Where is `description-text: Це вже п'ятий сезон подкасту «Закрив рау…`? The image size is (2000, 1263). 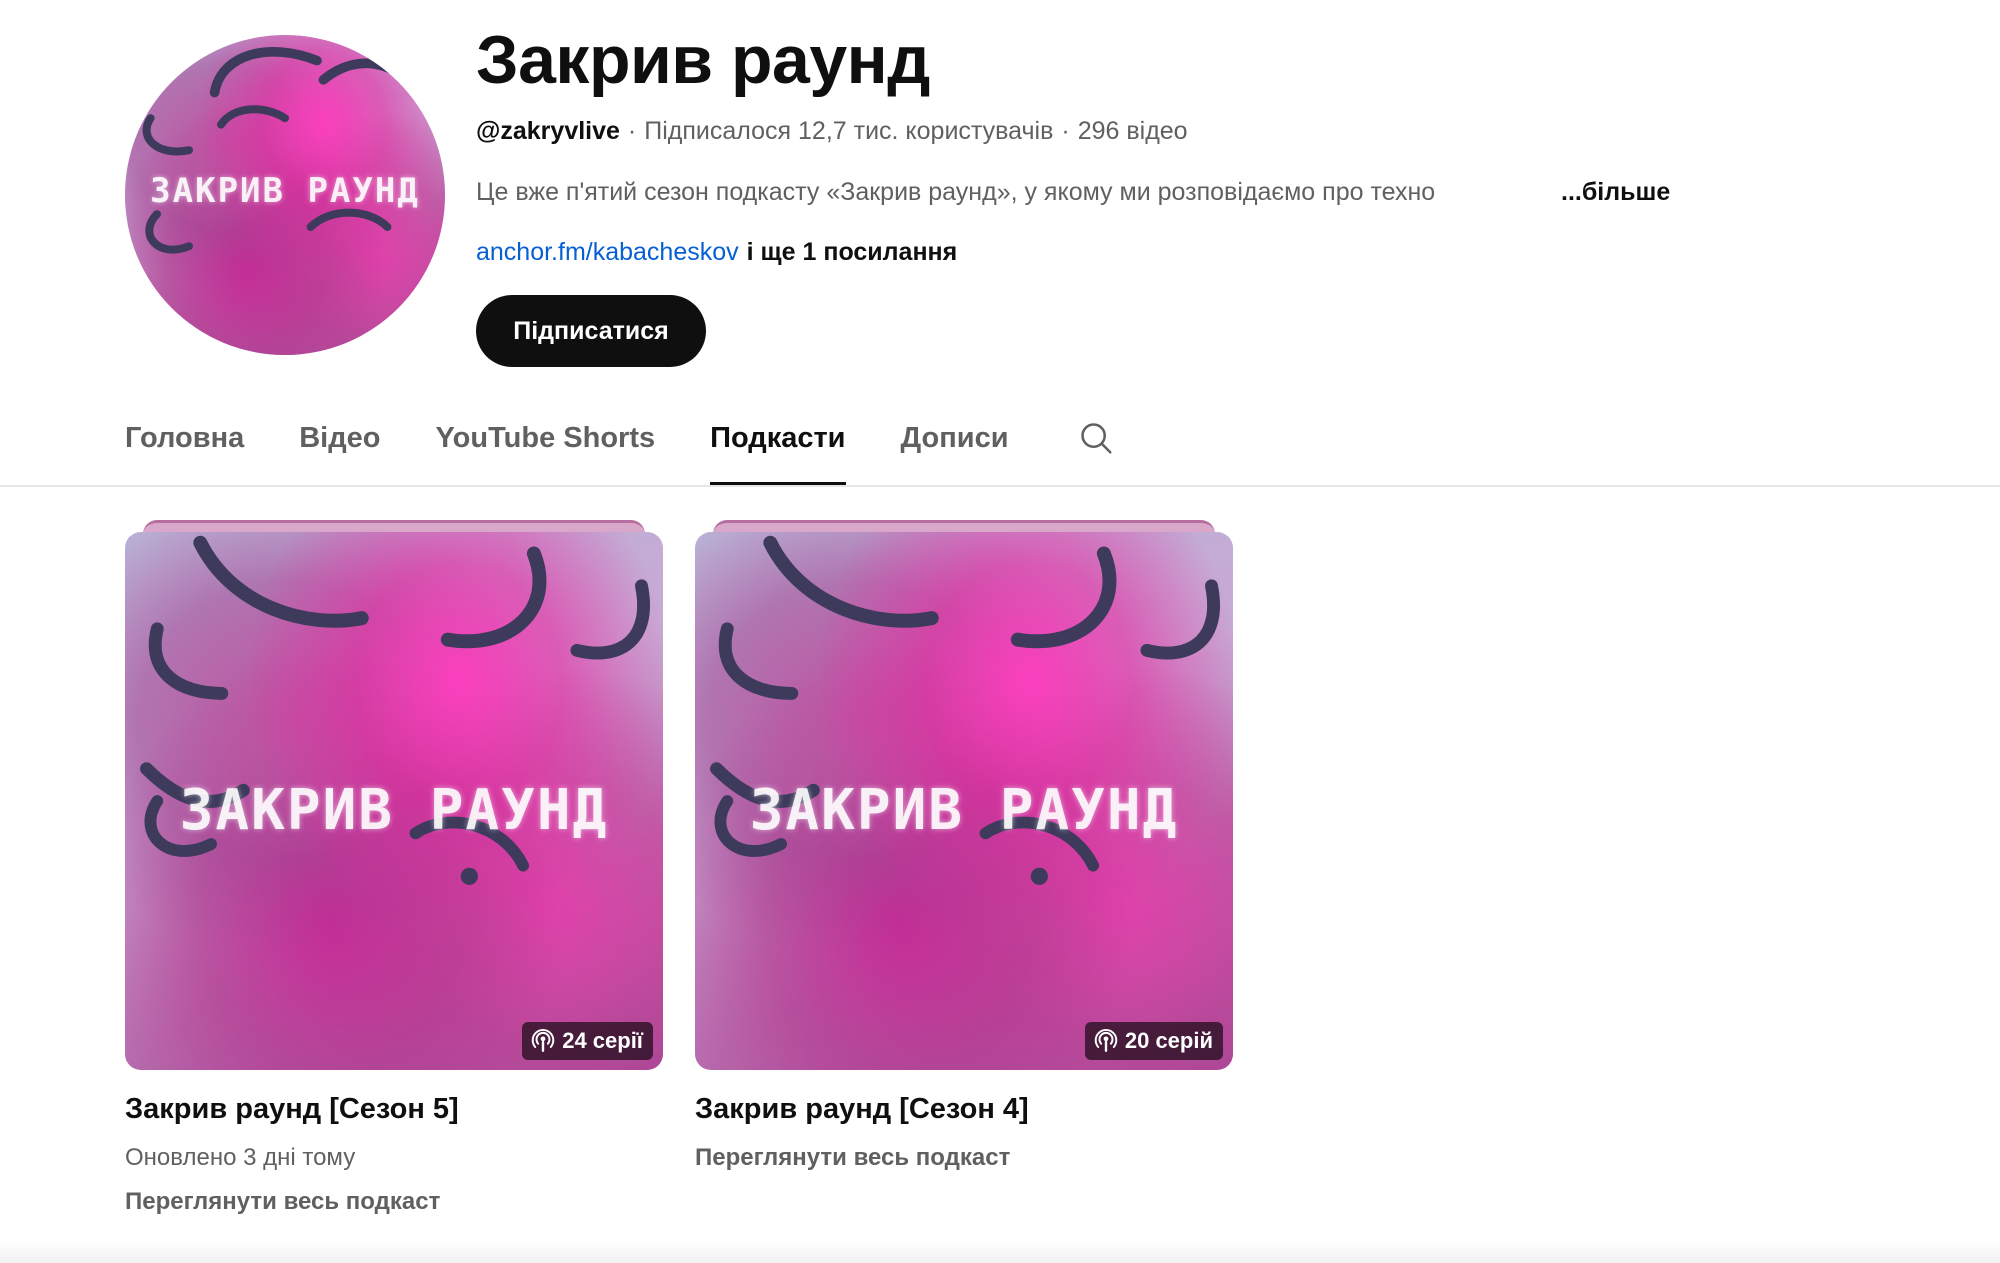 description-text: Це вже п'ятий сезон подкасту «Закрив рау… is located at coordinates (956, 192).